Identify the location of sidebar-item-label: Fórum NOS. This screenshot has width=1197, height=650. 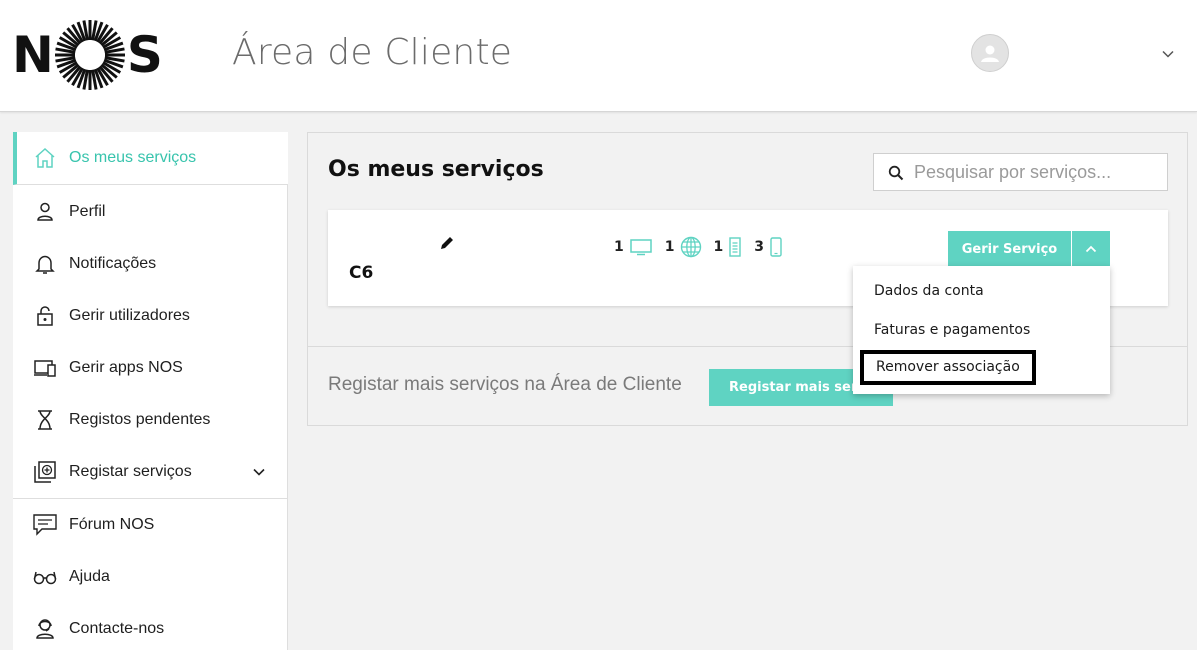
(112, 524).